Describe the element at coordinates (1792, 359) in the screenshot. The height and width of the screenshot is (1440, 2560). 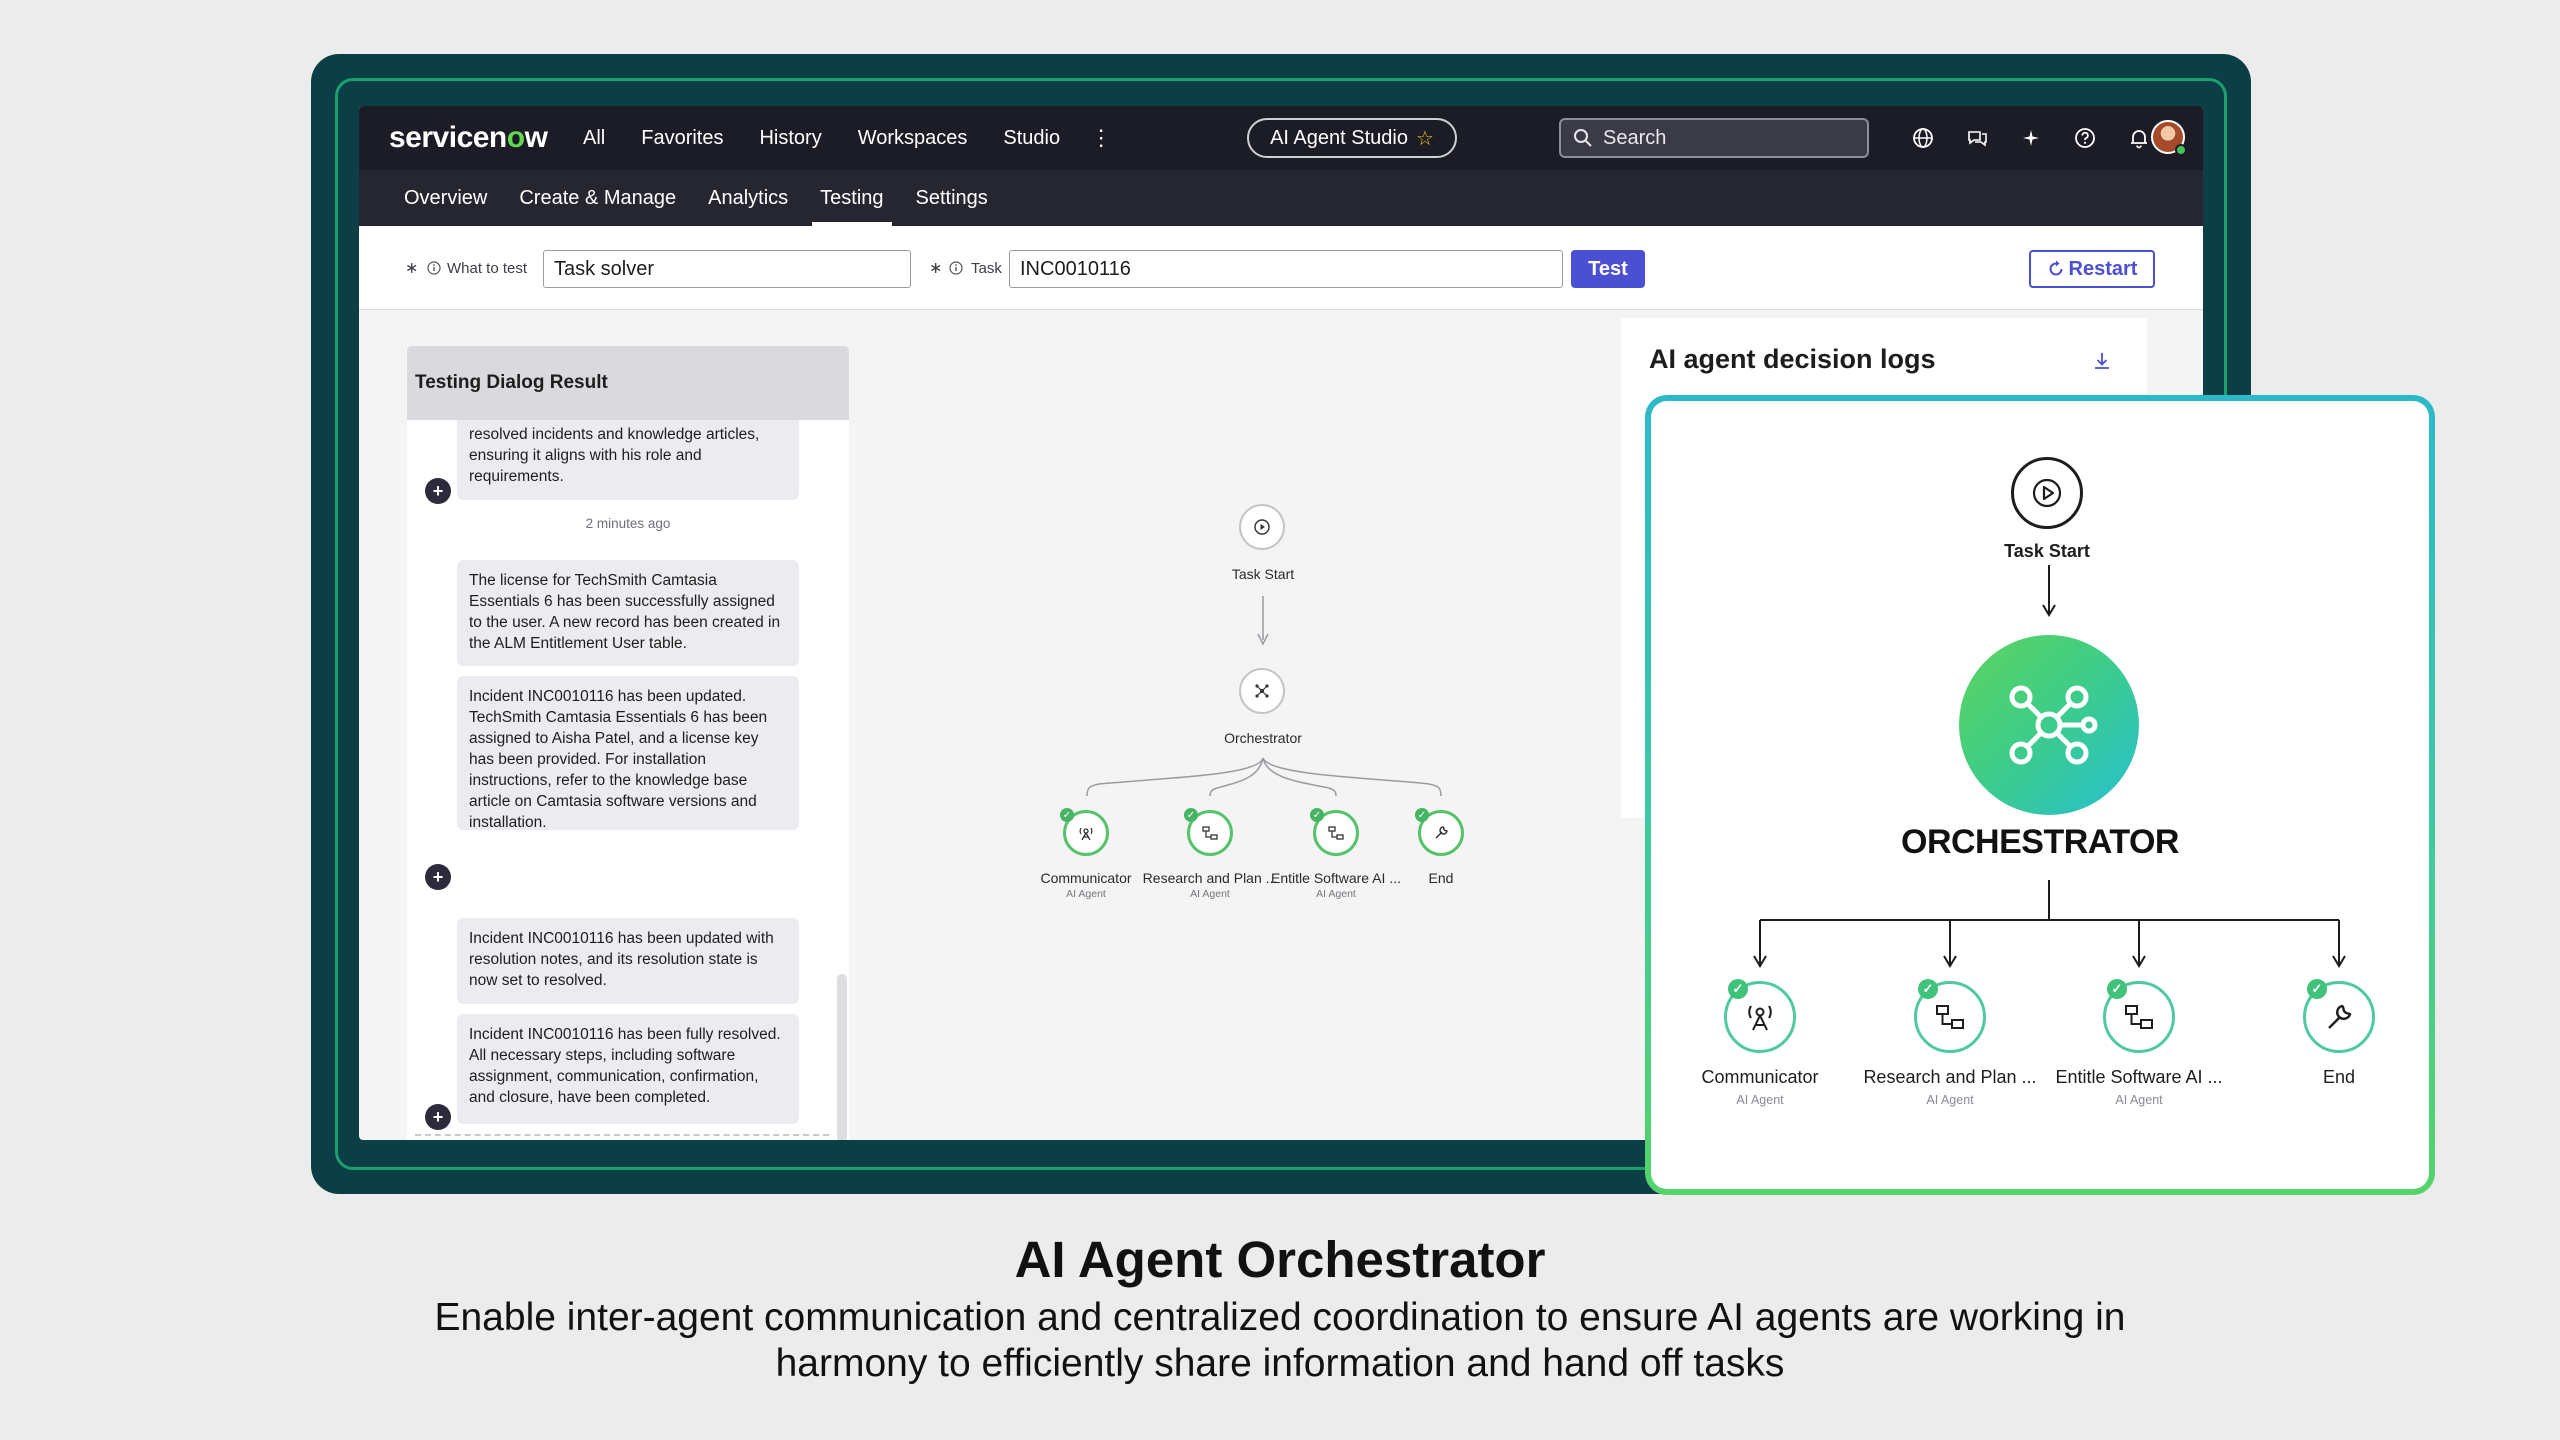
I see `decision-logs-title: AI agent decision logs` at that location.